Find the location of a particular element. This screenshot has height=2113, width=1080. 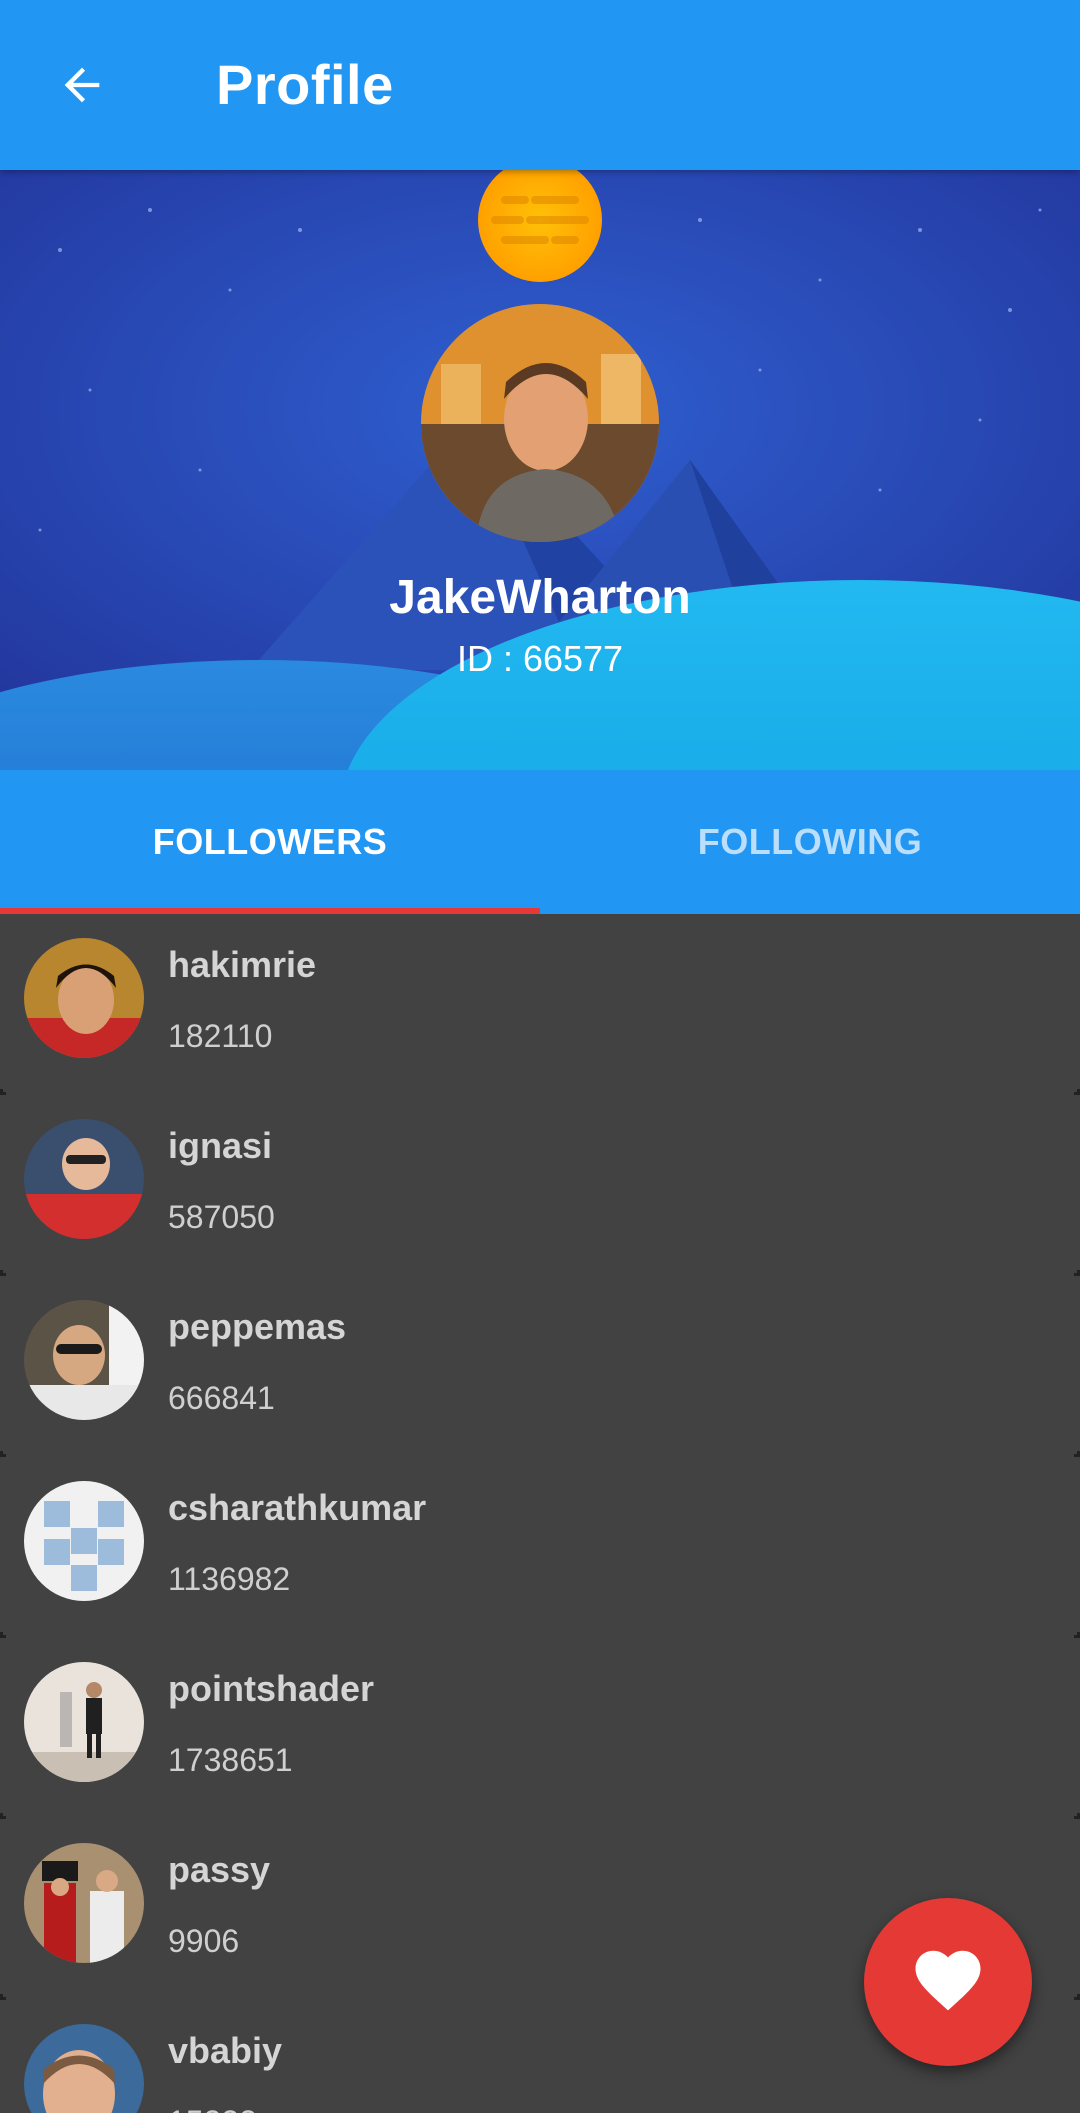

follower-name: passy is located at coordinates (219, 1869).